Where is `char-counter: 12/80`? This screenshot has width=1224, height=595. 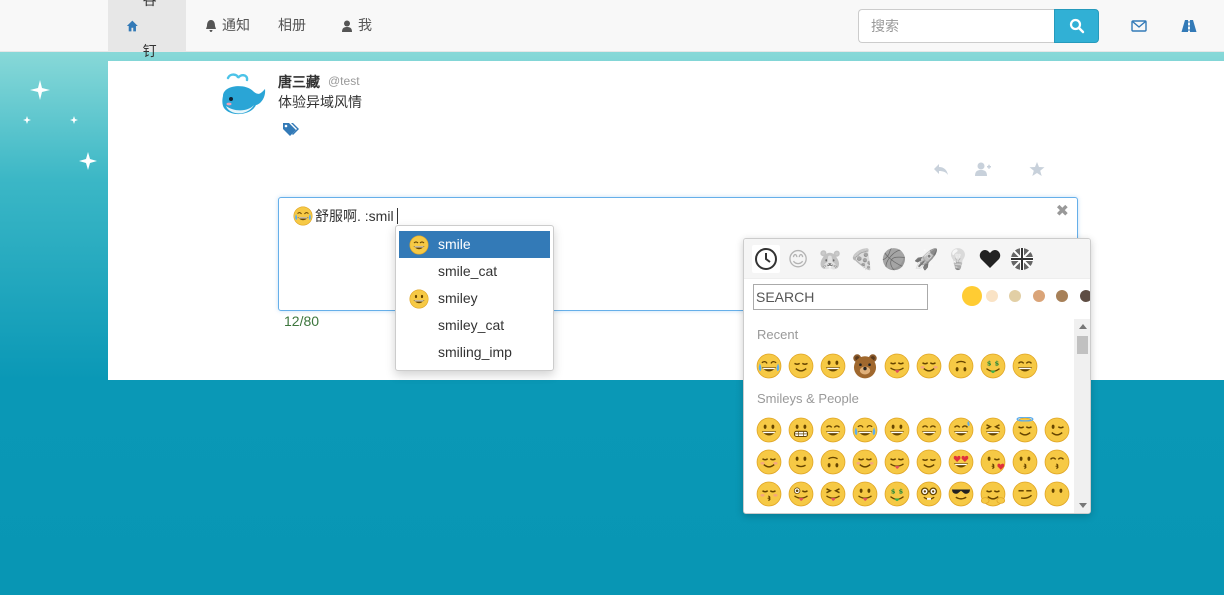
char-counter: 12/80 is located at coordinates (302, 321).